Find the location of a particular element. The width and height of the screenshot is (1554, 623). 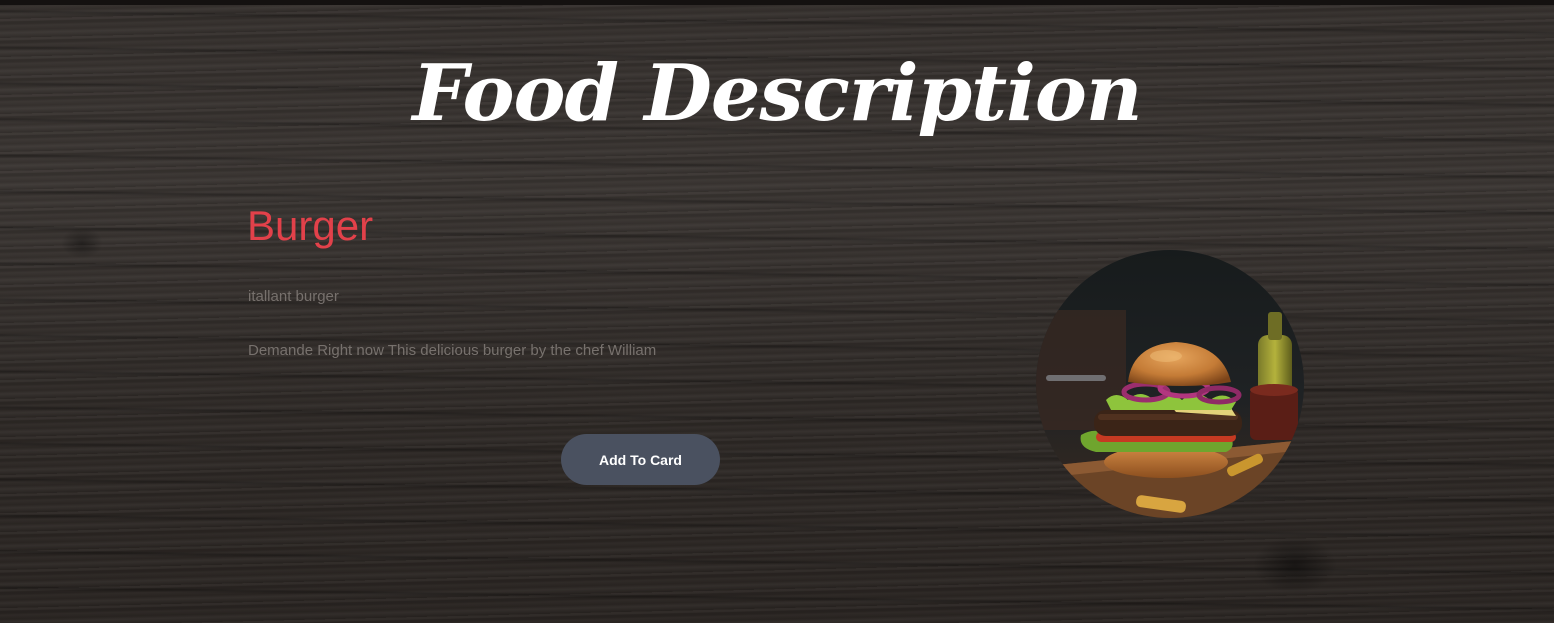

burger-photo is located at coordinates (1170, 384).